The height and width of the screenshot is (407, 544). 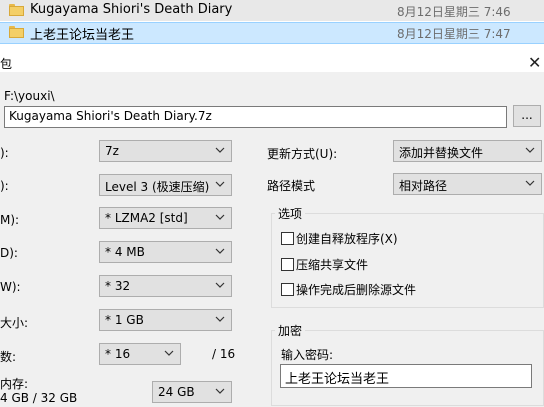 I want to click on close-icon: ✕, so click(x=534, y=62).